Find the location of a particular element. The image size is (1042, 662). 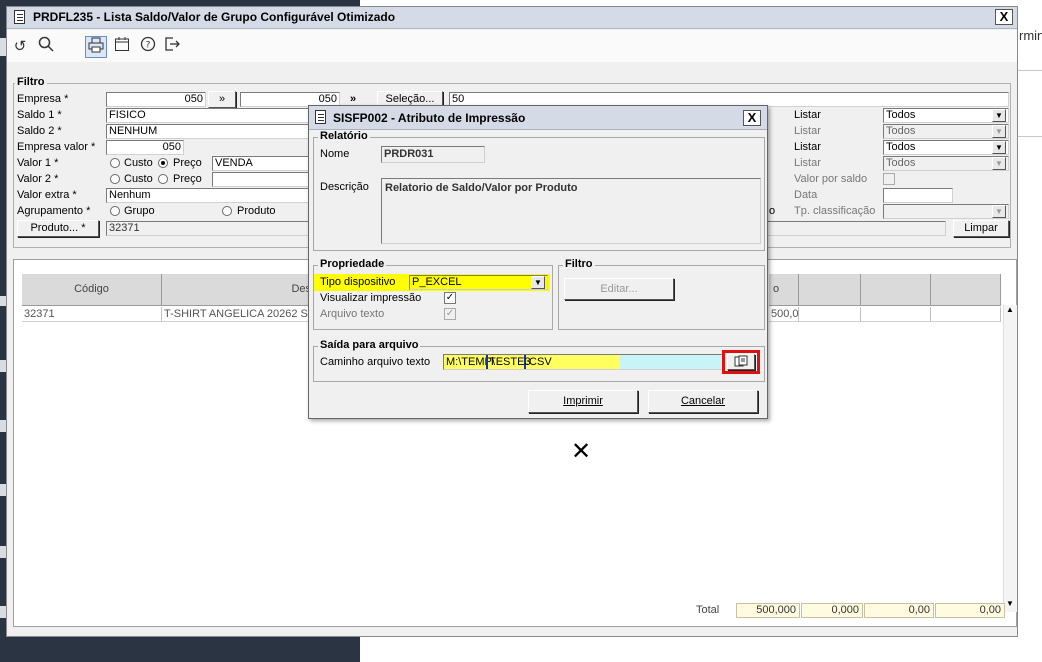

valor2-custo-radio is located at coordinates (115, 179).